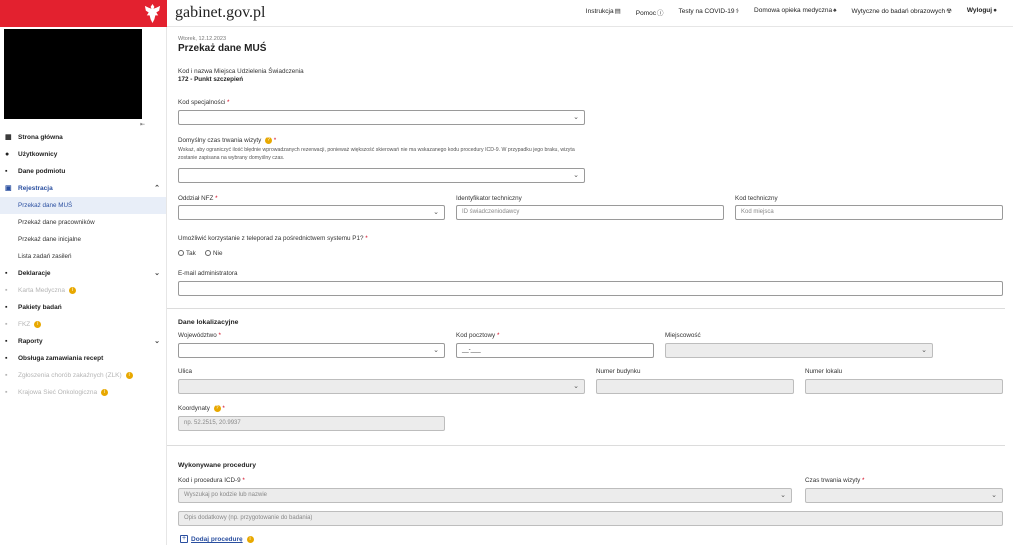  What do you see at coordinates (83, 137) in the screenshot?
I see `sidebar-item-strona-glowna: ▦ Strona główna` at bounding box center [83, 137].